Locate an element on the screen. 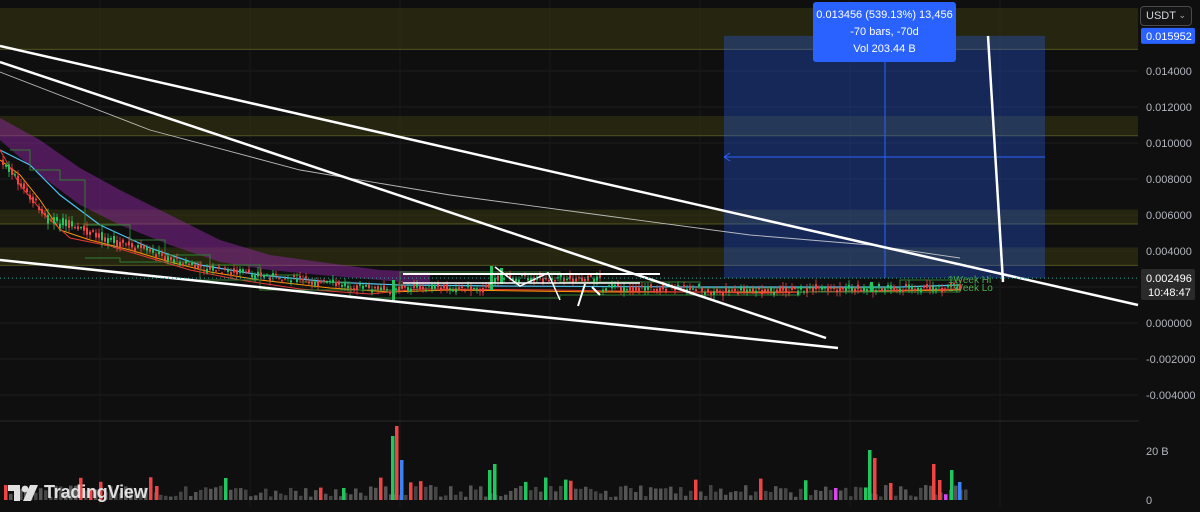 This screenshot has width=1200, height=512. tradingview-logo: TradingView is located at coordinates (78, 492).